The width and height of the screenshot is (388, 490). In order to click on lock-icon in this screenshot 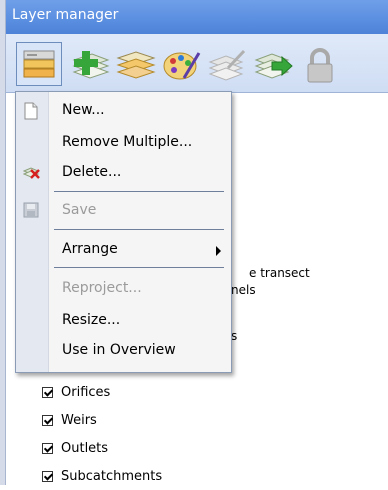, I will do `click(320, 65)`.